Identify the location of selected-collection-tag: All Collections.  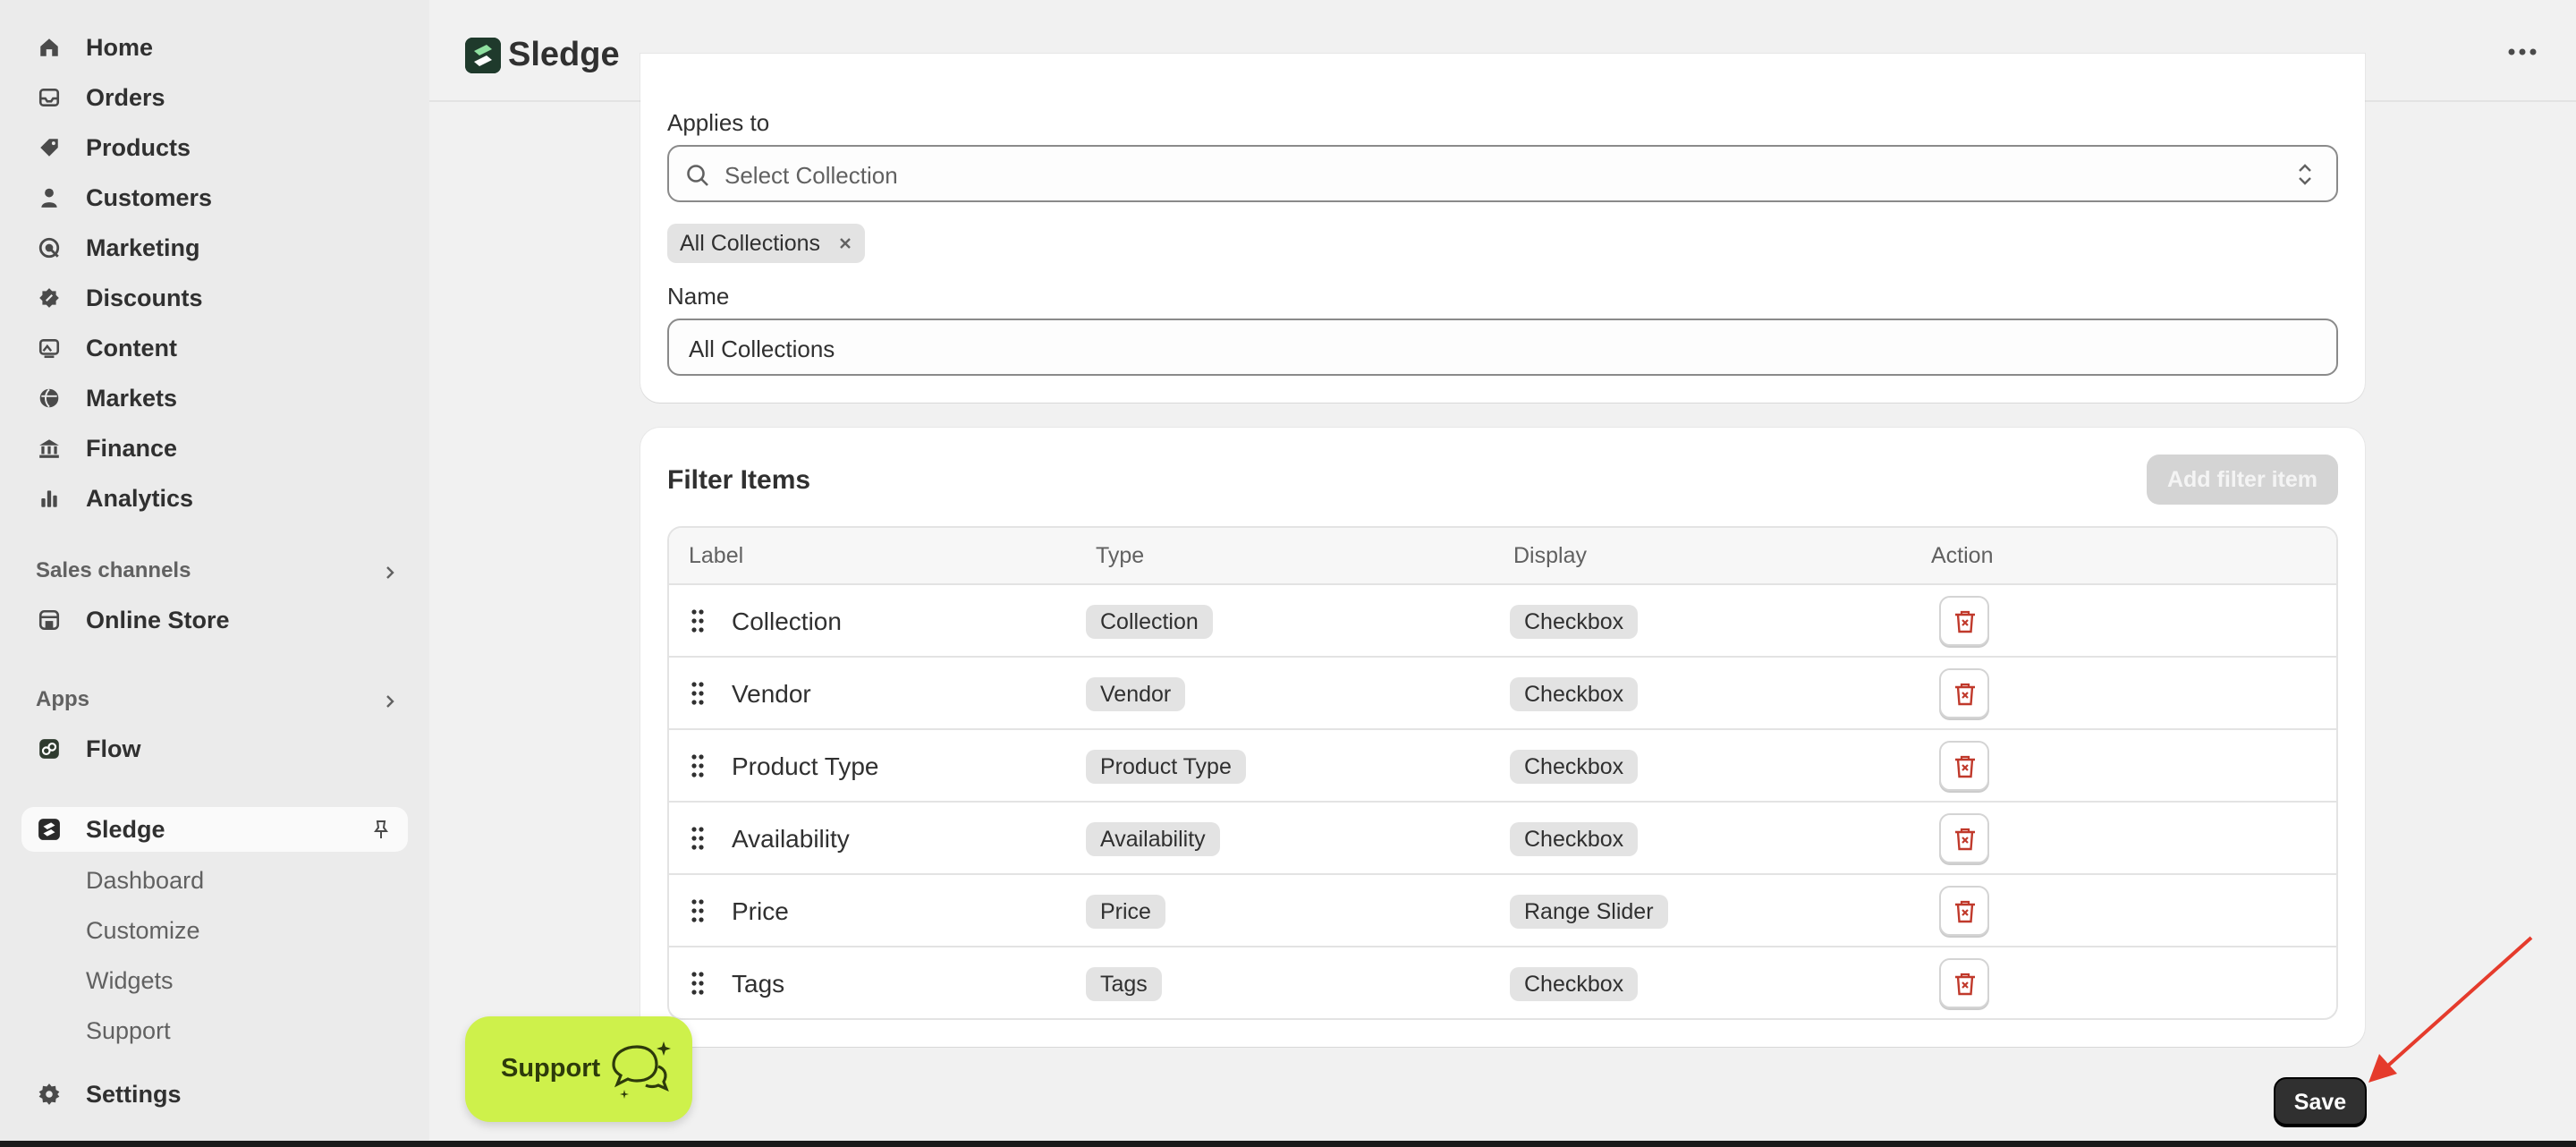
(766, 244).